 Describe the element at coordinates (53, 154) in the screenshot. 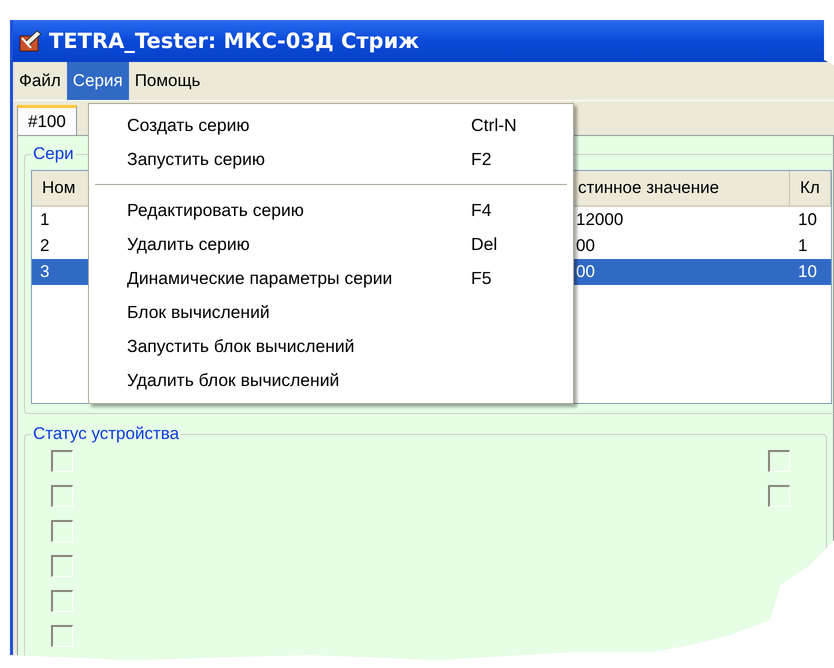

I see `group-title: Сери` at that location.